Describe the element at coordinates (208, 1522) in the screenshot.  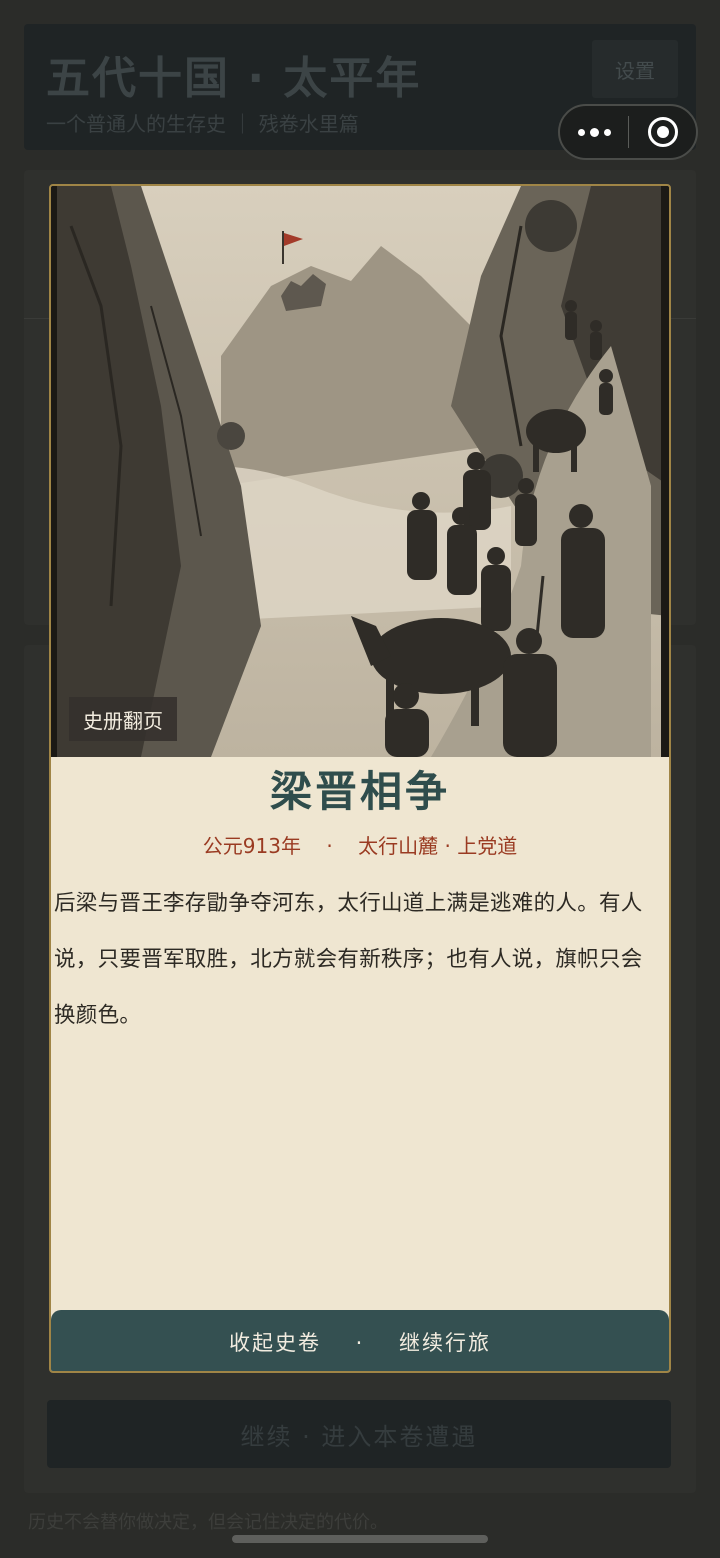
I see `footer-note: 历史不会替你做决定，但会记住决定的代价。` at that location.